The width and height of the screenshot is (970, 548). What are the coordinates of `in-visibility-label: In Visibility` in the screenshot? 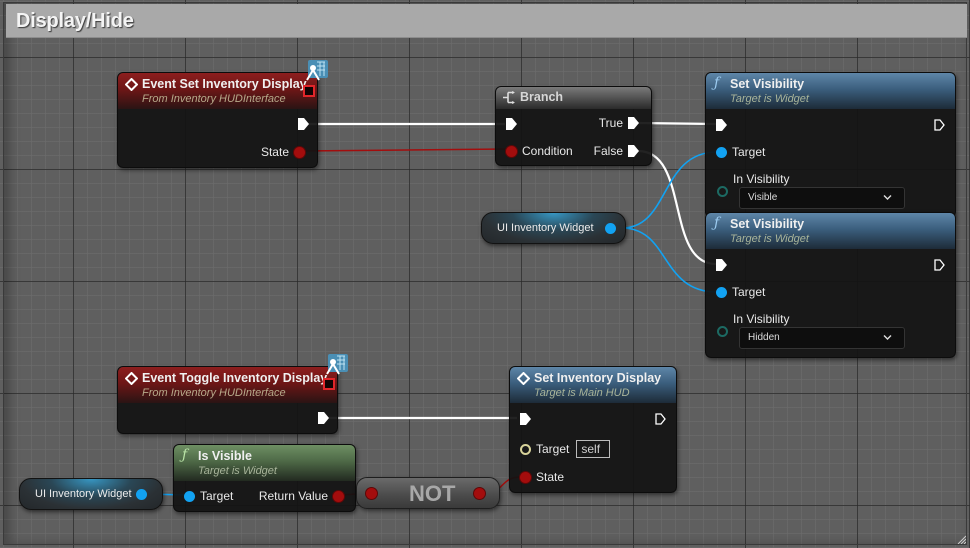 It's located at (761, 179).